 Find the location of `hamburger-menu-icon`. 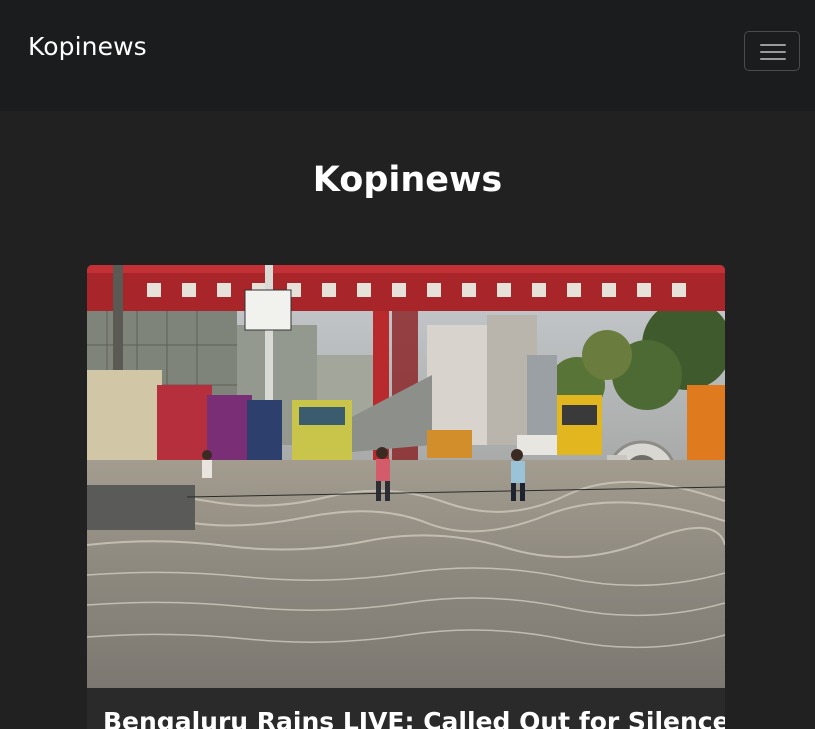

hamburger-menu-icon is located at coordinates (773, 52).